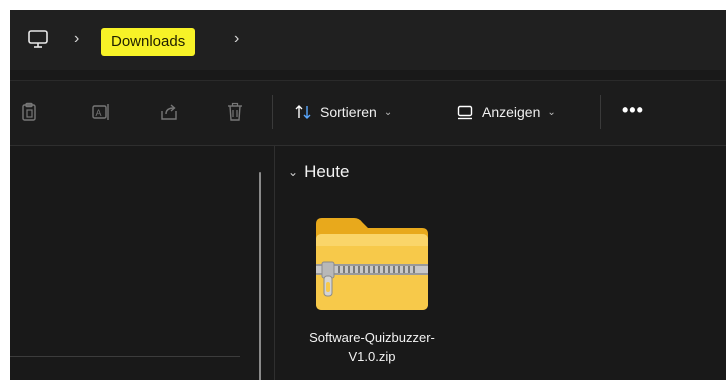 This screenshot has width=726, height=380. What do you see at coordinates (372, 347) in the screenshot?
I see `file-name: Software-Quizbuzzer-V1.0.zip` at bounding box center [372, 347].